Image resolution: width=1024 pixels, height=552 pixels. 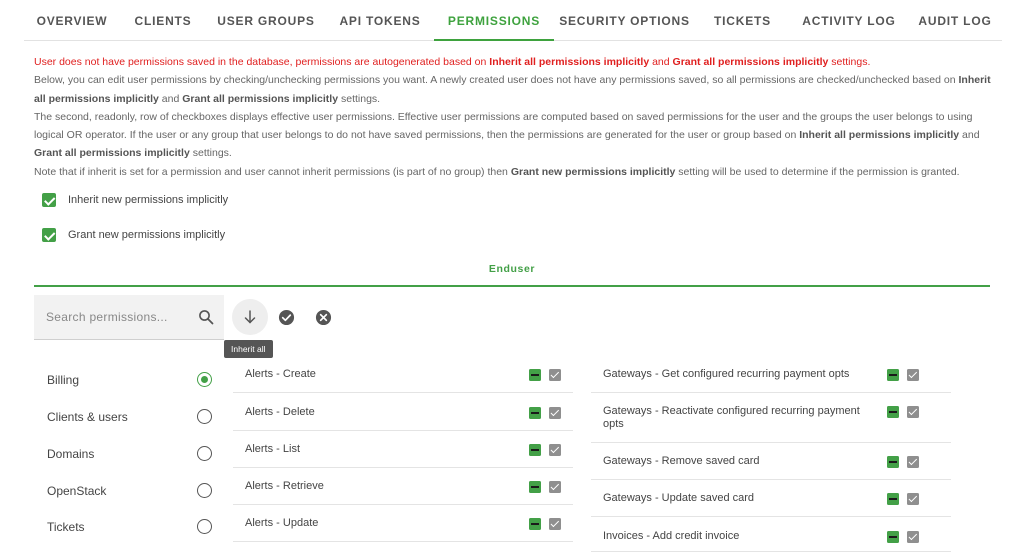 What do you see at coordinates (49, 200) in the screenshot?
I see `inherit-new-permissions-checkbox` at bounding box center [49, 200].